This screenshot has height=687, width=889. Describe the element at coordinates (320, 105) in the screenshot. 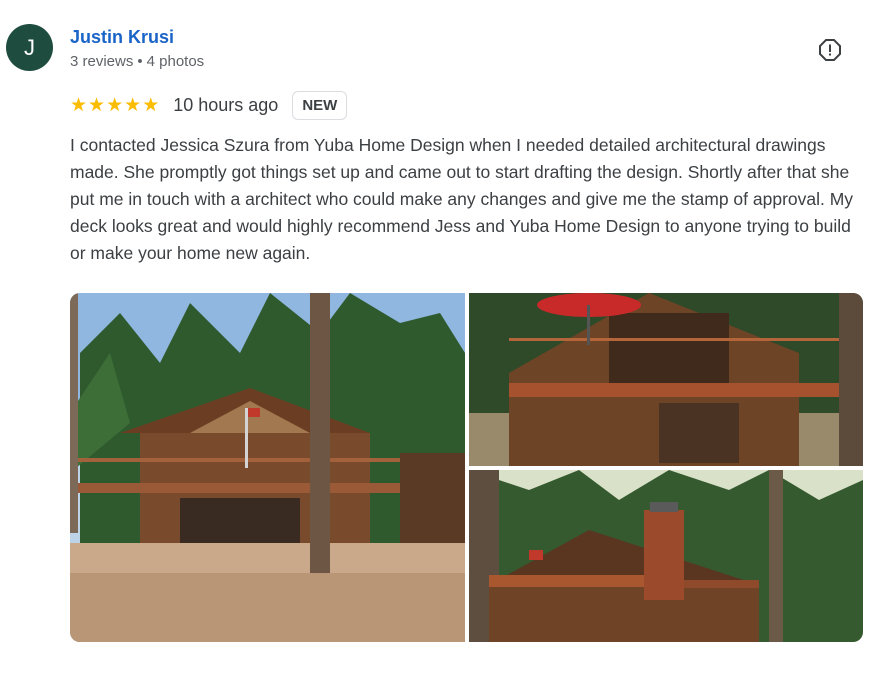

I see `new-badge: NEW` at that location.